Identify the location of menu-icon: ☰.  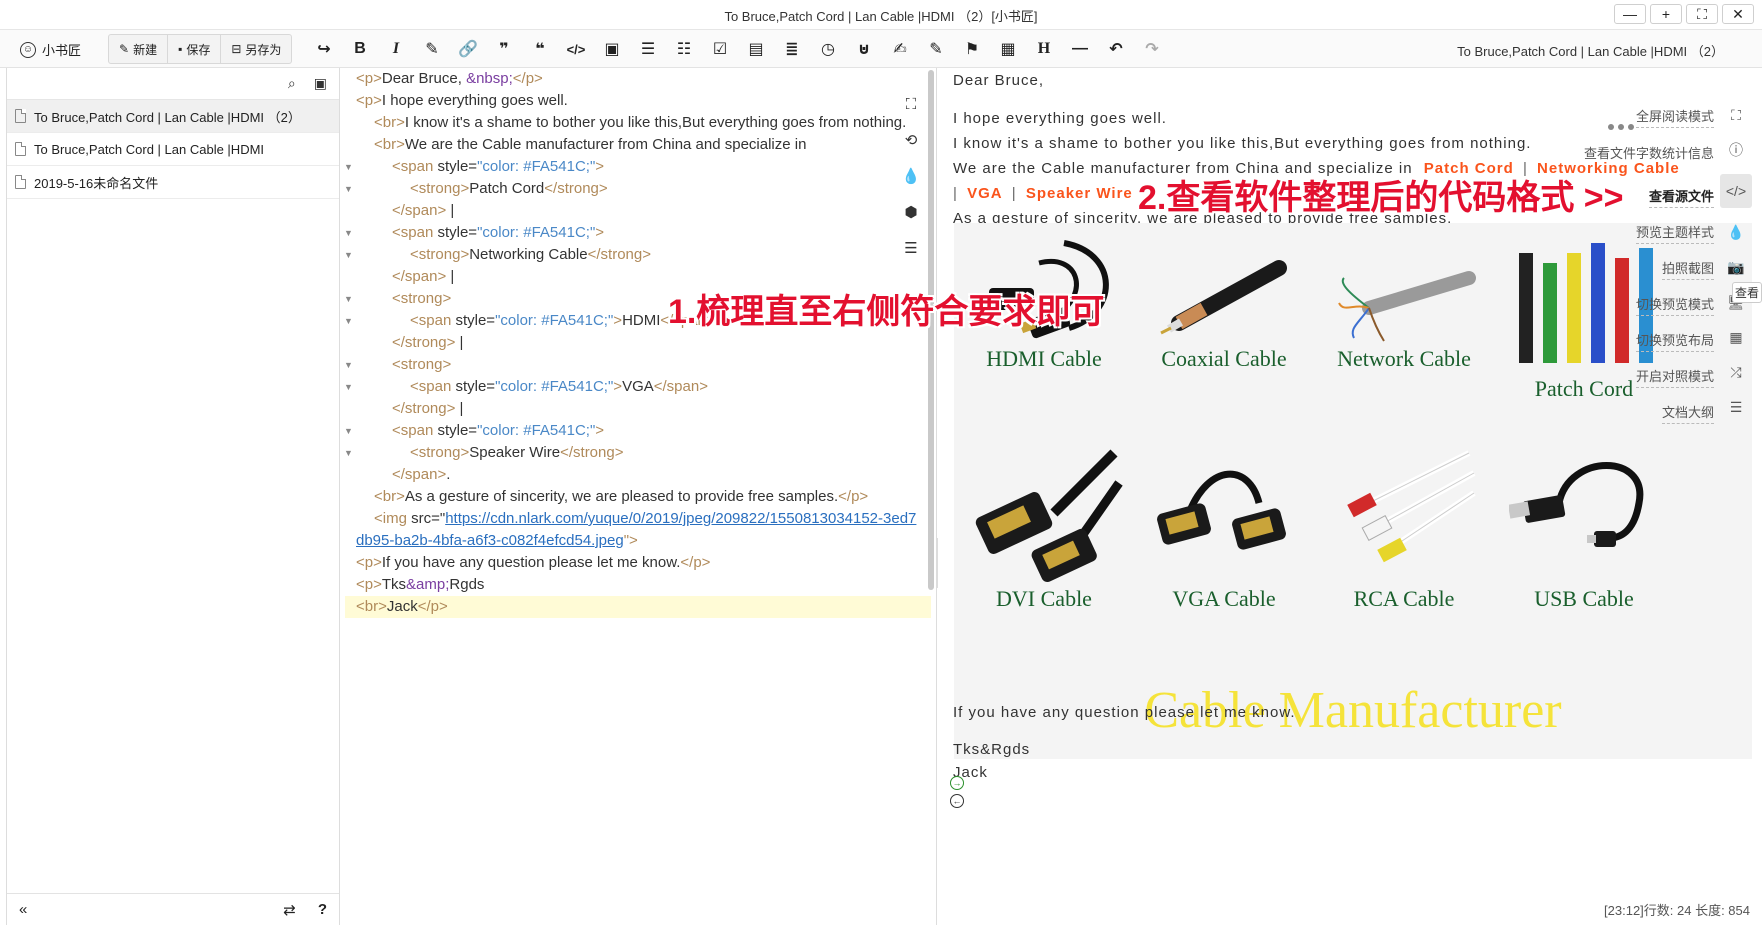
(910, 248).